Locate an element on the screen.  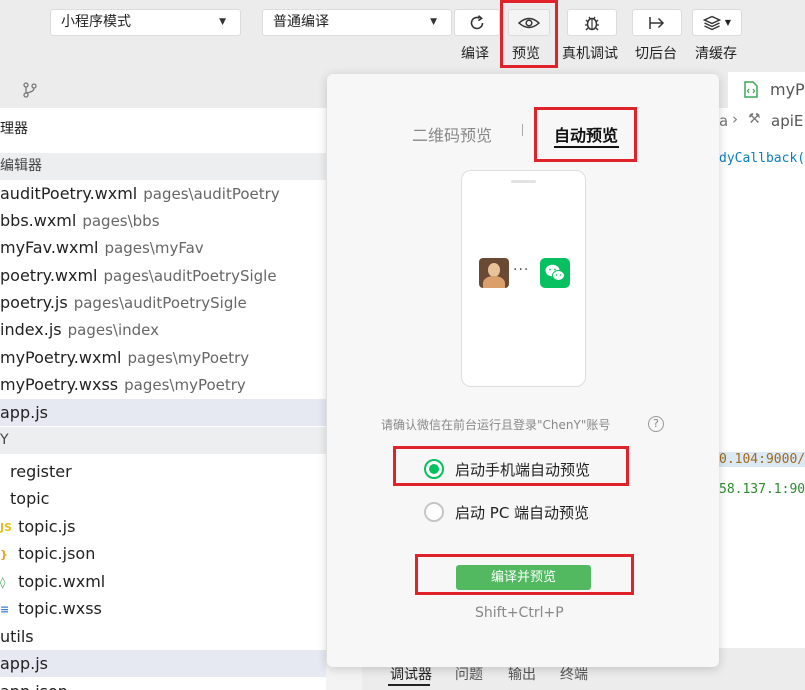
tab-qr-preview: 二维码预览 is located at coordinates (452, 134).